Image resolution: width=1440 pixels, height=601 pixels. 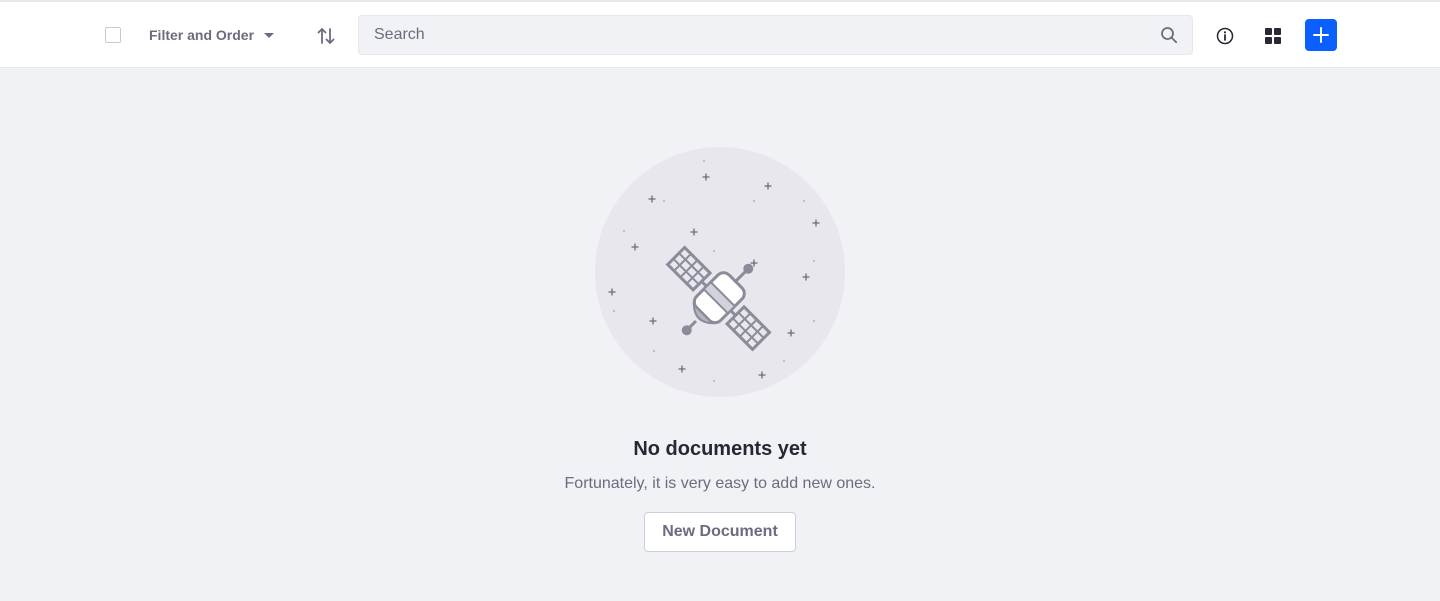 I want to click on sort-arrows-icon, so click(x=326, y=36).